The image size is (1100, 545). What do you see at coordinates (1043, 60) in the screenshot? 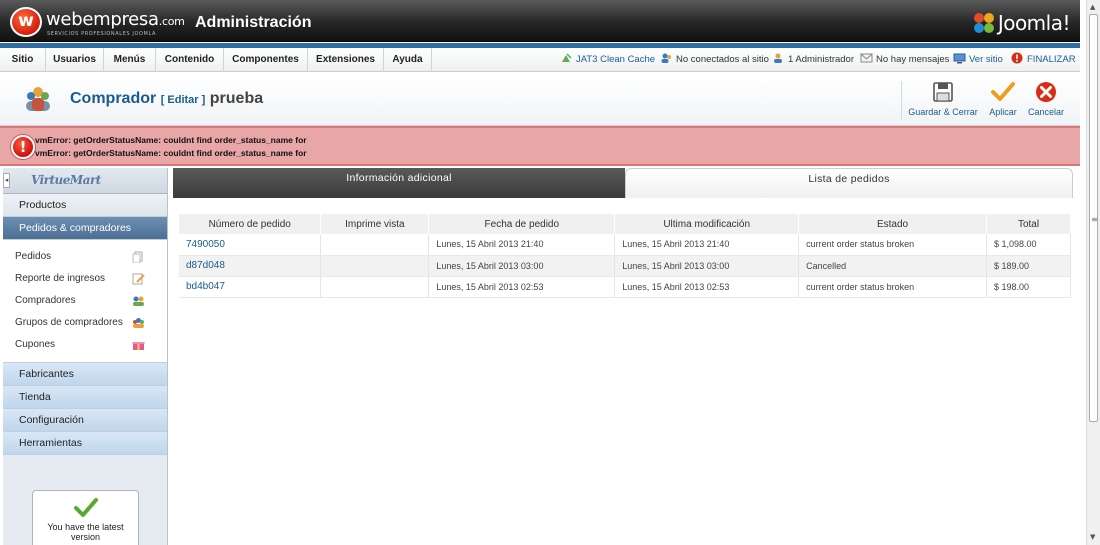
I see `logout-link: FINALIZAR` at bounding box center [1043, 60].